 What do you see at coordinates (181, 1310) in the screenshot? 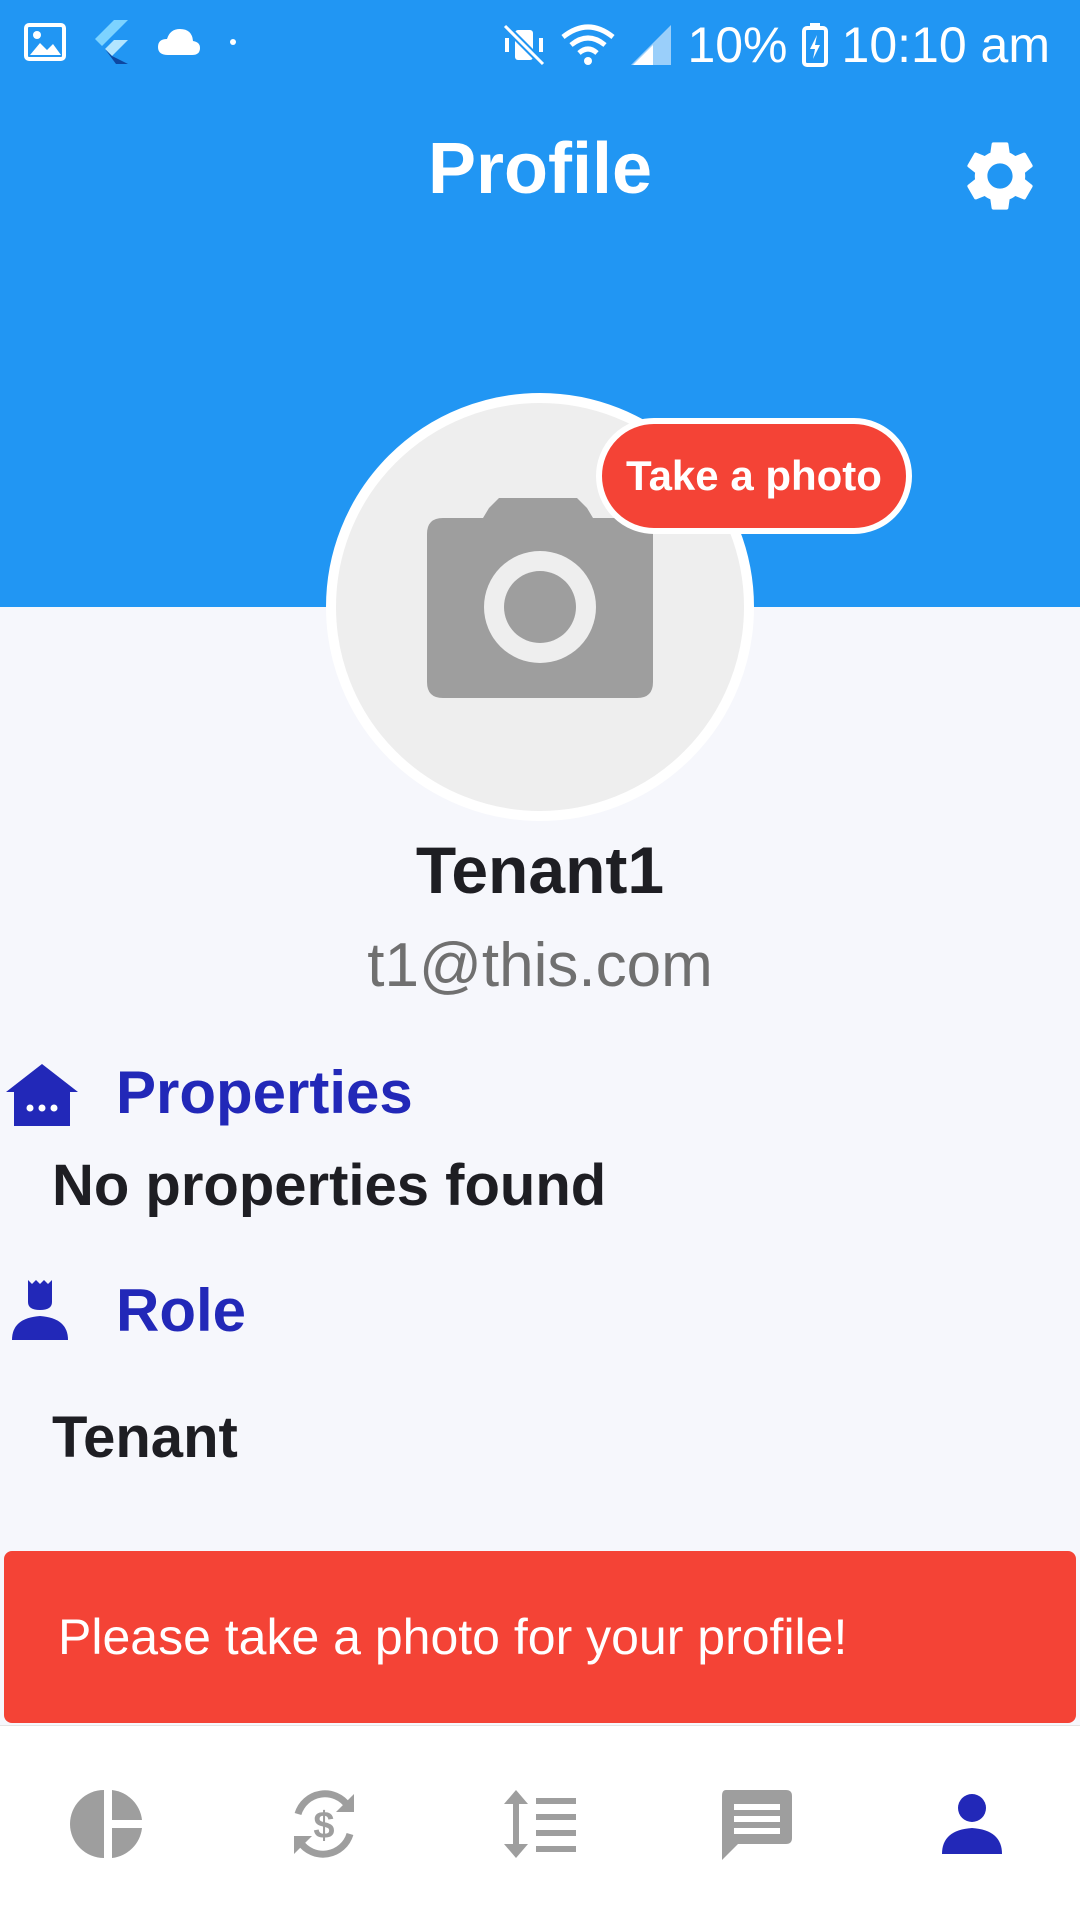
I see `role-title: Role` at bounding box center [181, 1310].